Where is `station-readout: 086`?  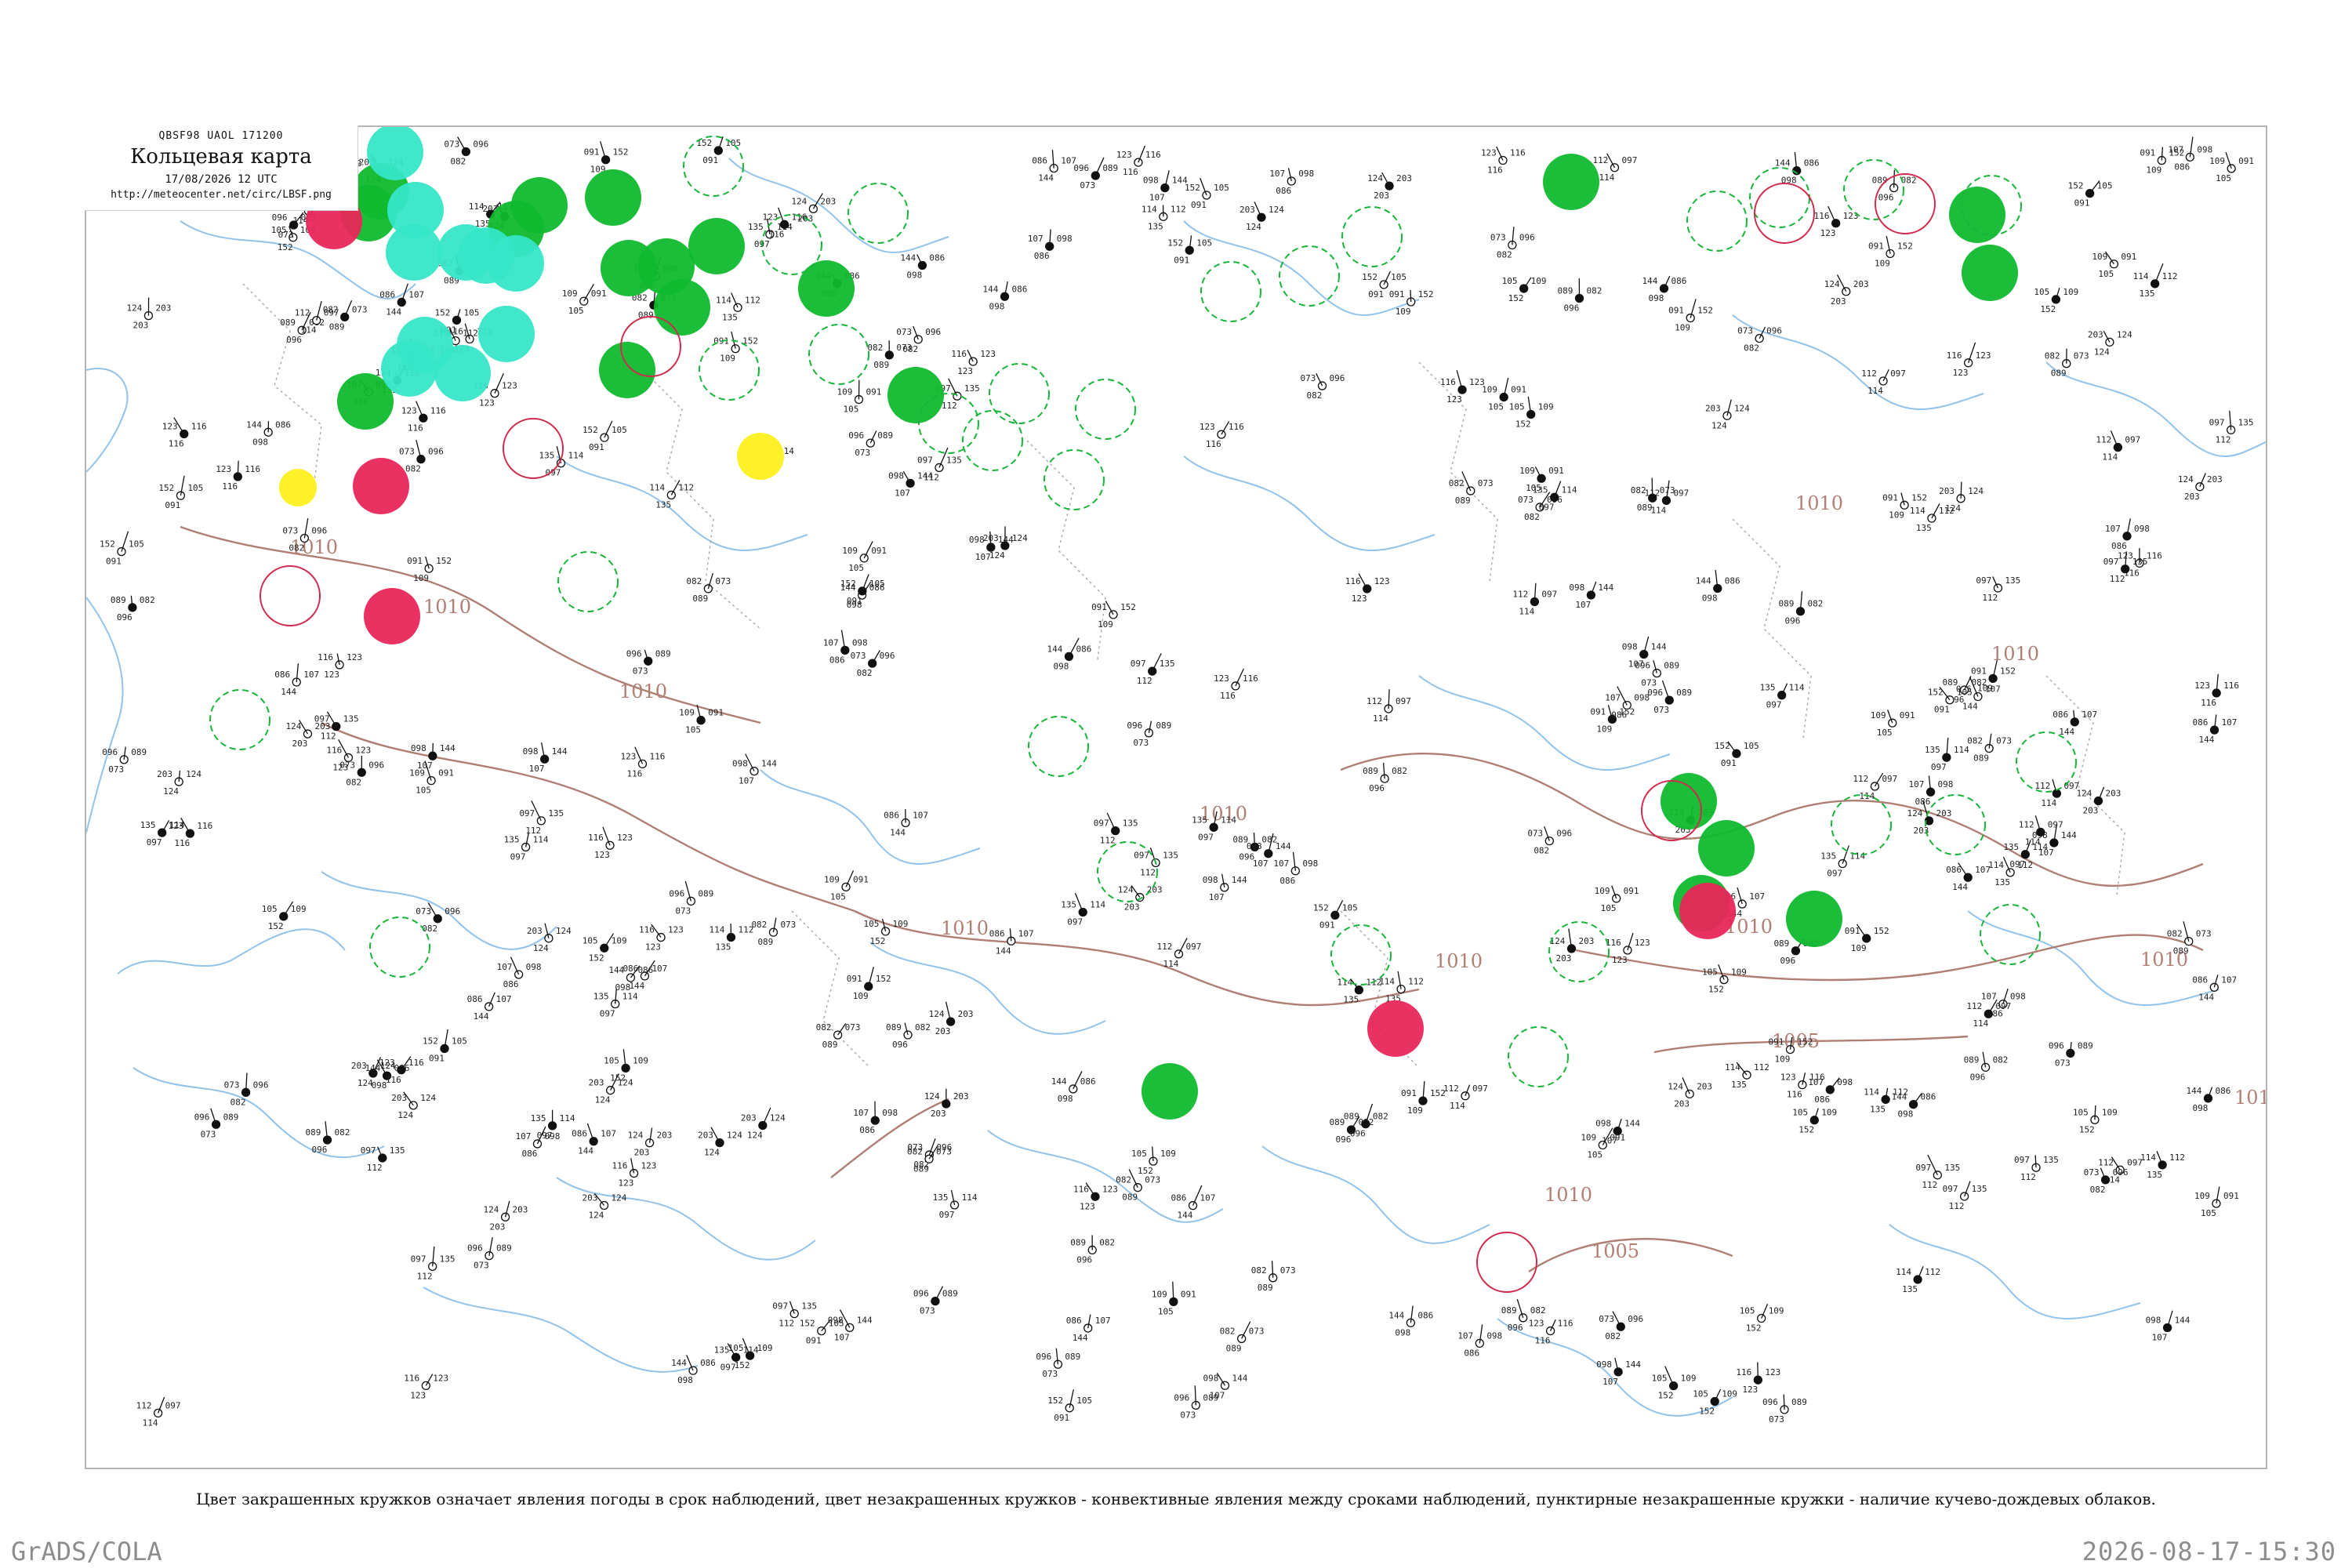
station-readout: 086 is located at coordinates (1283, 191).